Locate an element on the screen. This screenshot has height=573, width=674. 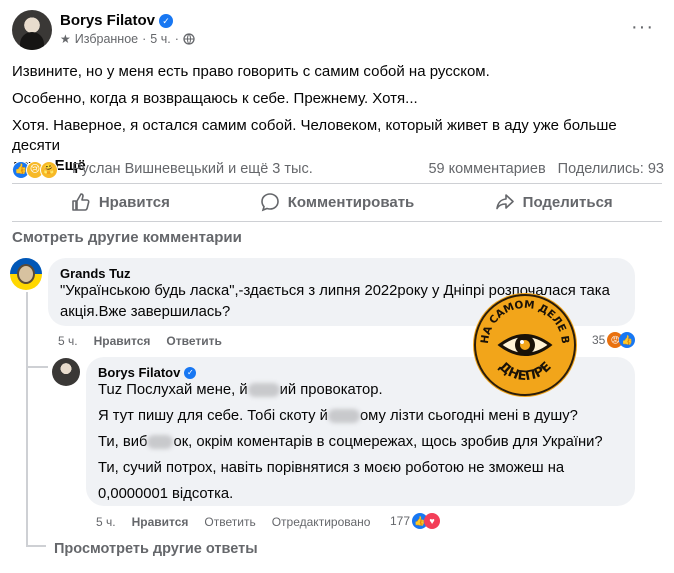
na-samom-dele-v-dnepre-logo: НА САМОМ ДЕЛЕ В ДНЕПРЕ is located at coordinates (525, 345).